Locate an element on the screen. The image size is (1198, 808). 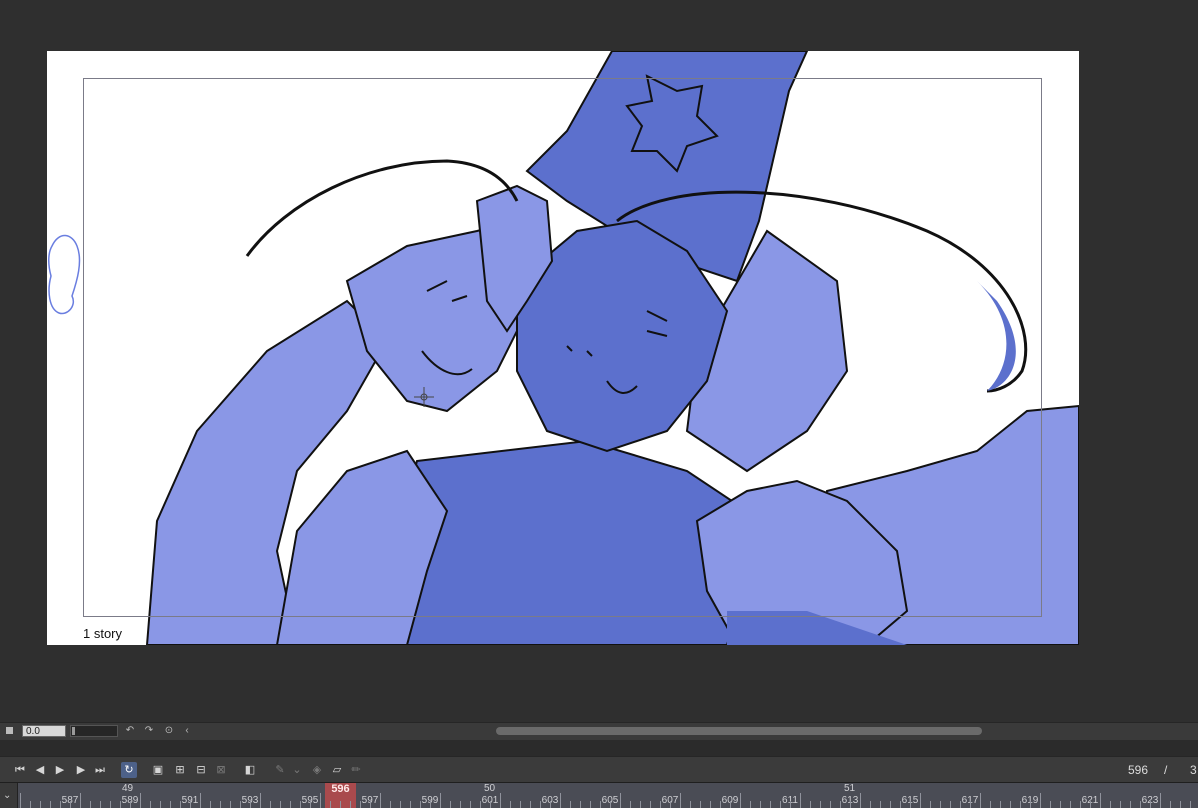
next-frame-icon: ▶ is located at coordinates (81, 770).